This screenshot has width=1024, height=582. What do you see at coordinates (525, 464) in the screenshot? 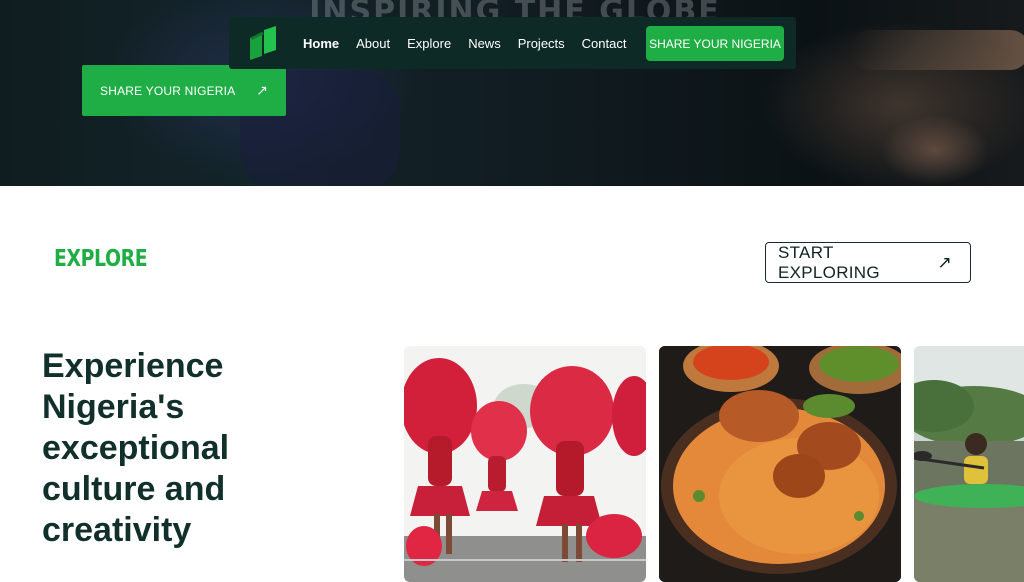
I see `carnival-dancers-image` at bounding box center [525, 464].